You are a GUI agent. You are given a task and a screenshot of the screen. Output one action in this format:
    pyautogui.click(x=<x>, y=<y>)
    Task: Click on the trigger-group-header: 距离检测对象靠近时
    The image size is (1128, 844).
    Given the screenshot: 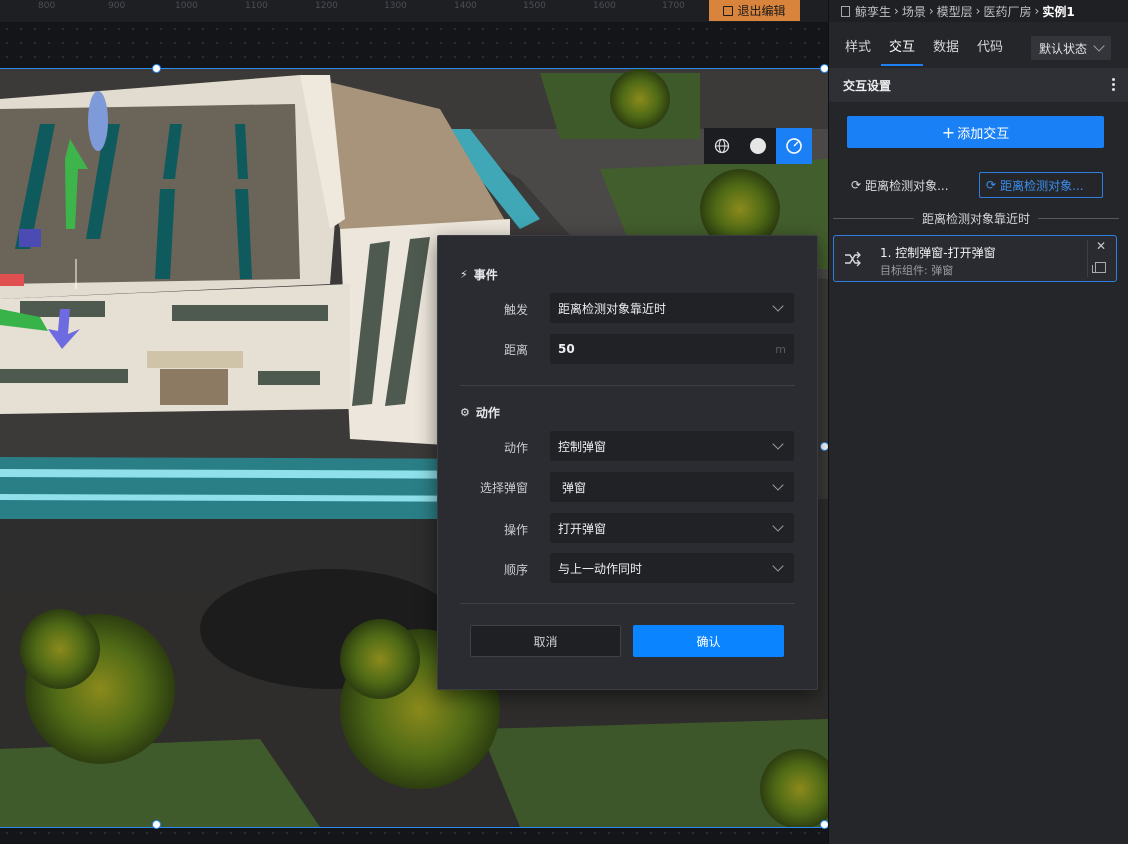 What is the action you would take?
    pyautogui.click(x=976, y=218)
    